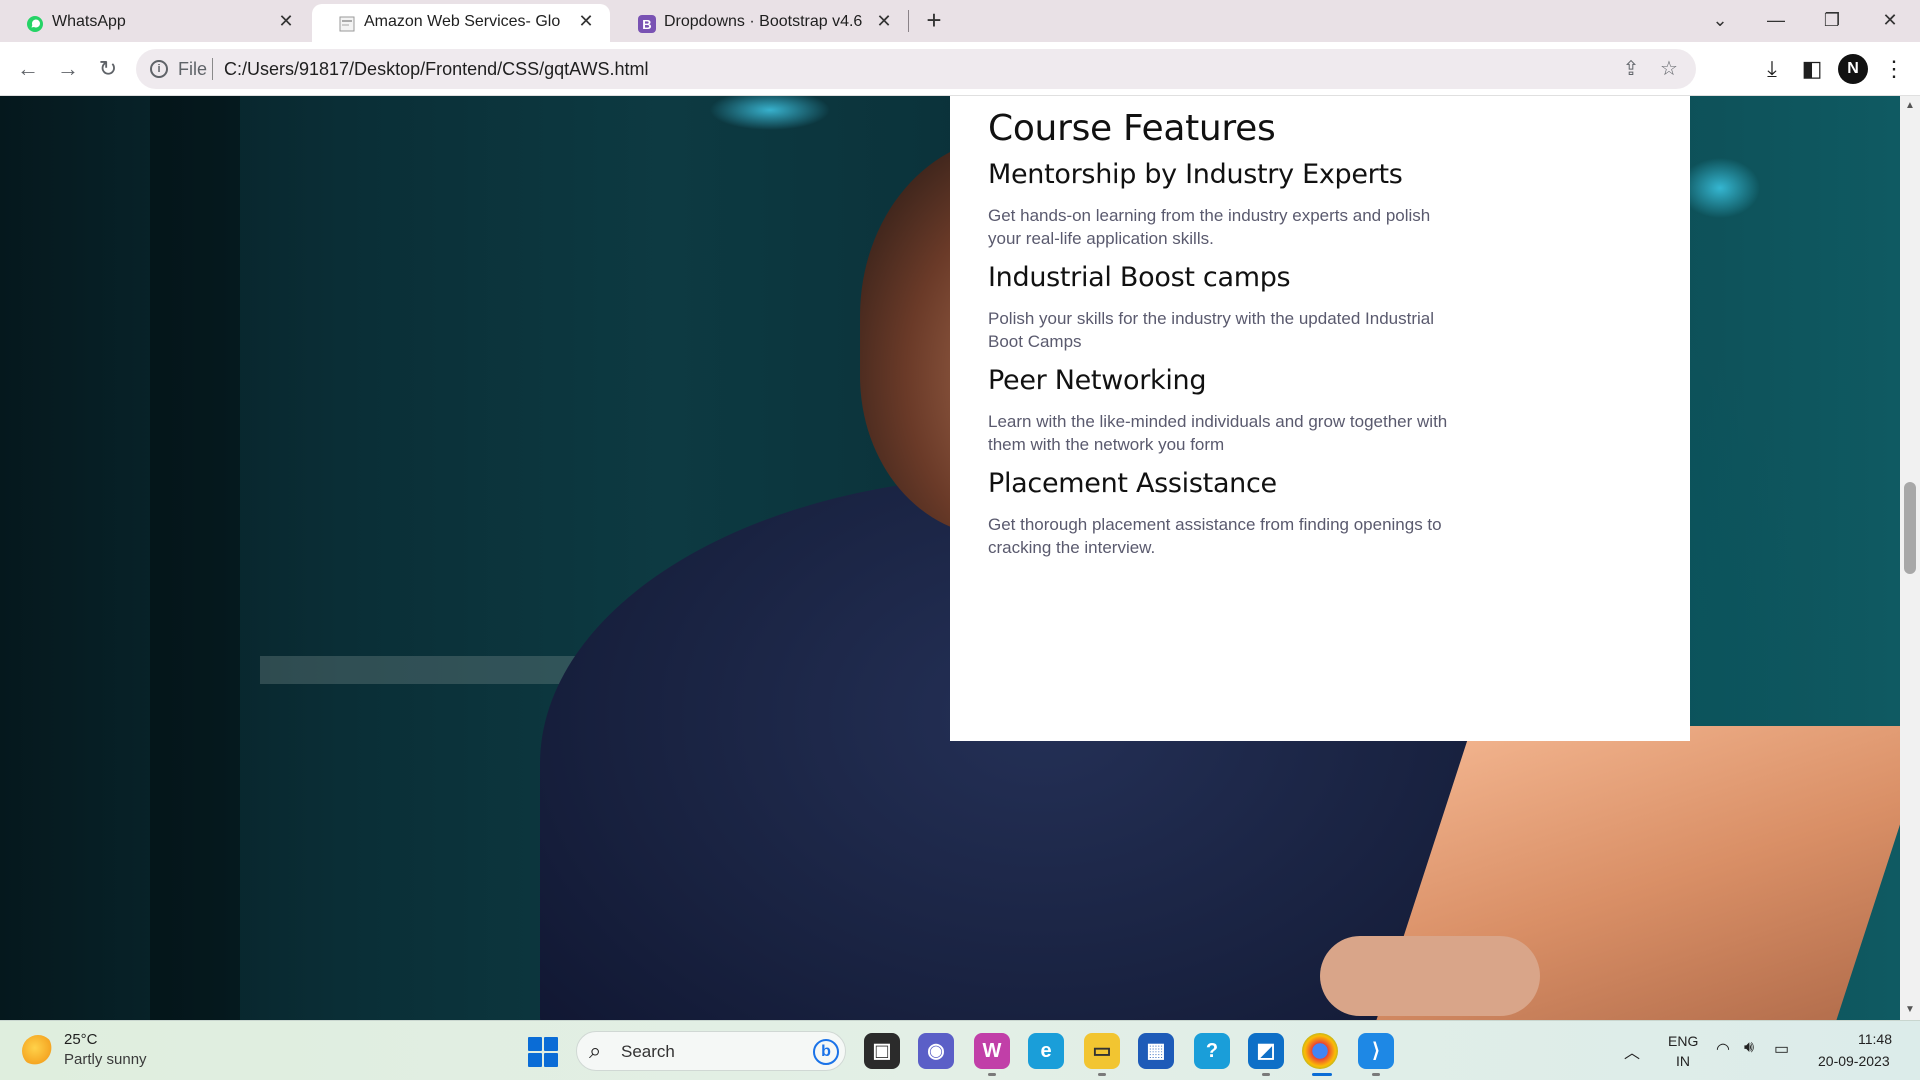 This screenshot has height=1080, width=1920. Describe the element at coordinates (1212, 1051) in the screenshot. I see `help-icon: ?` at that location.